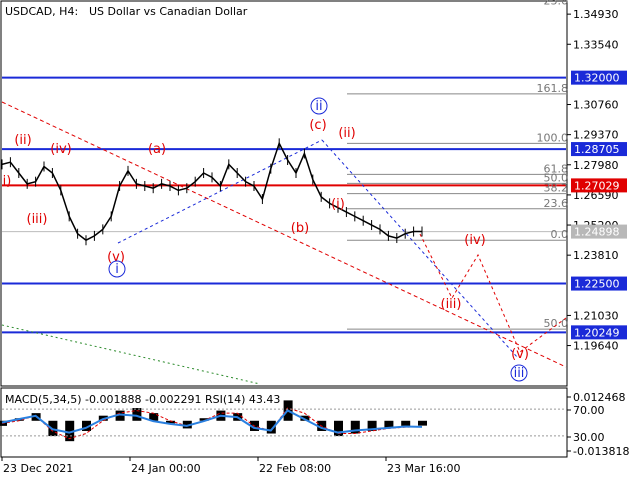 The width and height of the screenshot is (640, 480). Describe the element at coordinates (166, 468) in the screenshot. I see `time-tick-label: 24 Jan 00:00` at that location.